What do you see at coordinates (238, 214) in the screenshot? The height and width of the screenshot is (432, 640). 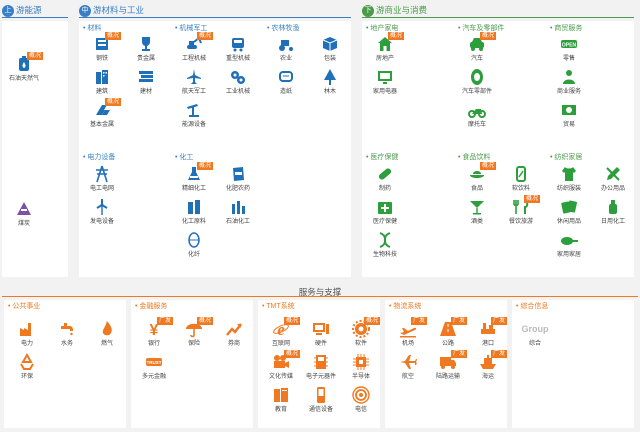 I see `industry-item: 石油化工` at bounding box center [238, 214].